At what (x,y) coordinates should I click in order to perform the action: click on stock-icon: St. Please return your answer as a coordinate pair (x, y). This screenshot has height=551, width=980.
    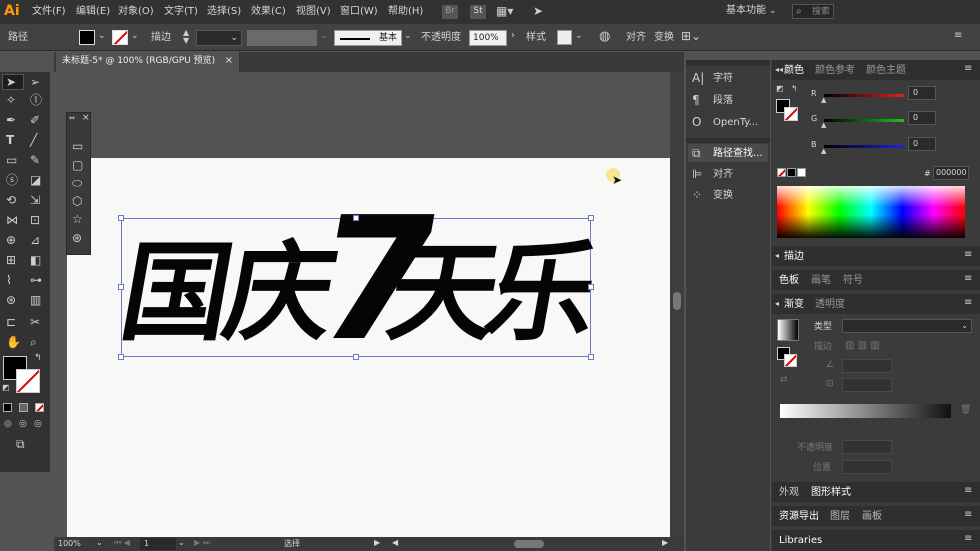
    Looking at the image, I should click on (478, 12).